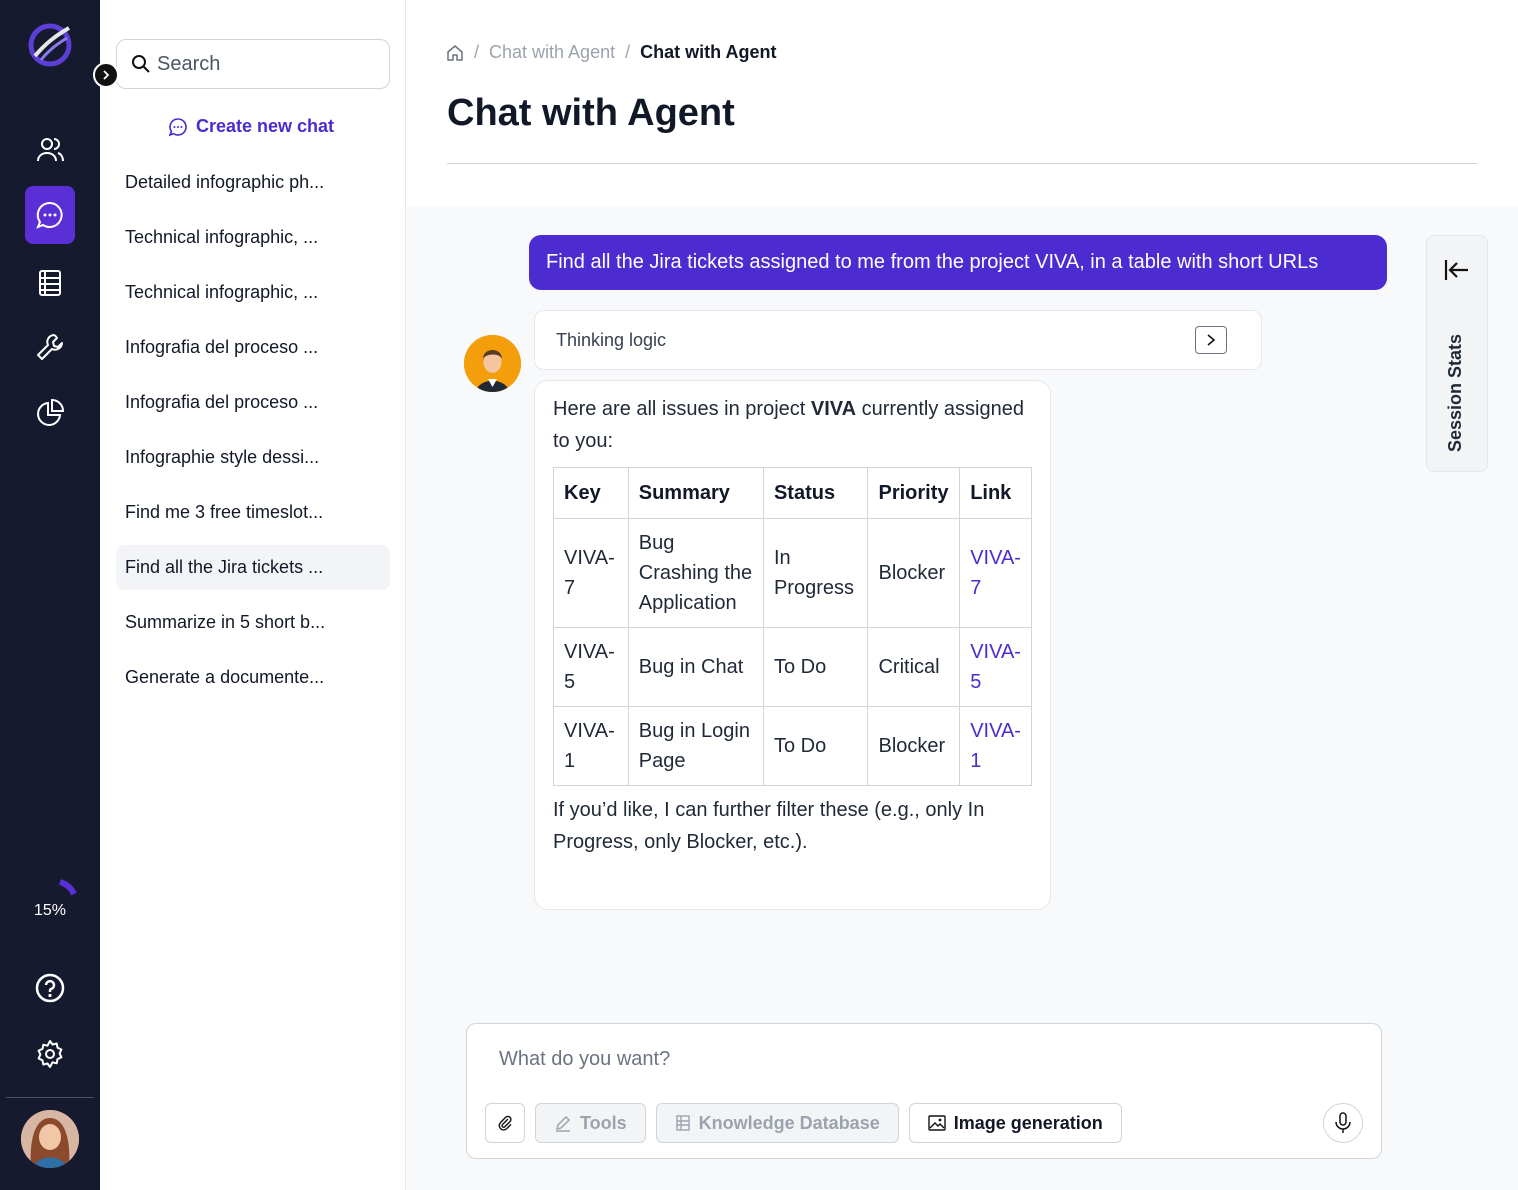  I want to click on users-icon, so click(50, 150).